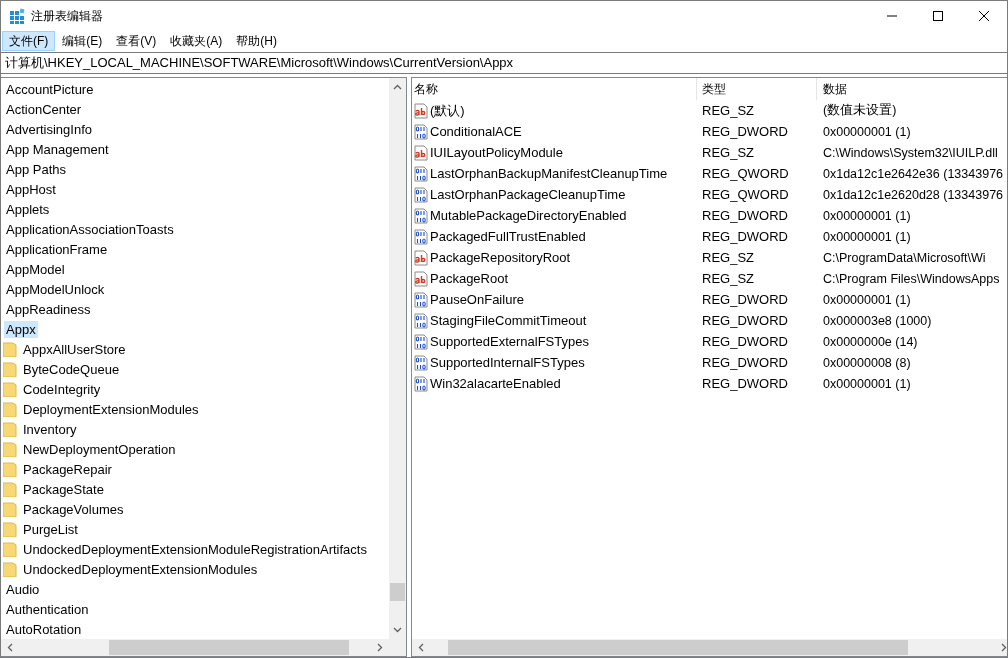 This screenshot has width=1008, height=658. What do you see at coordinates (29, 41) in the screenshot?
I see `menu-item: 文件(F)` at bounding box center [29, 41].